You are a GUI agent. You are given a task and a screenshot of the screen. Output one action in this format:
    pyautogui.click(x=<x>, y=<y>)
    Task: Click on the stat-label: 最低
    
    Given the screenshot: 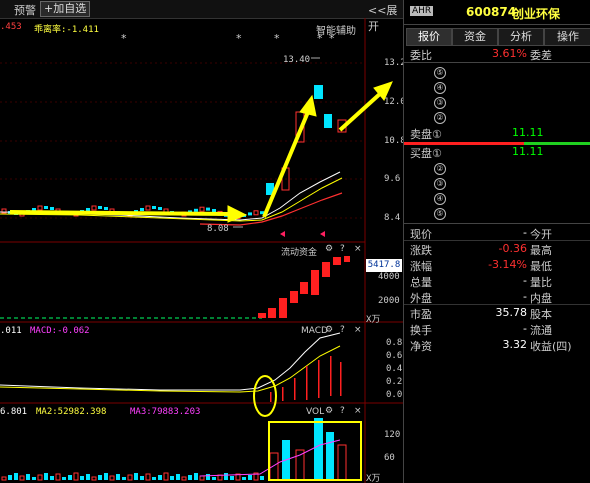 What is the action you would take?
    pyautogui.click(x=541, y=266)
    